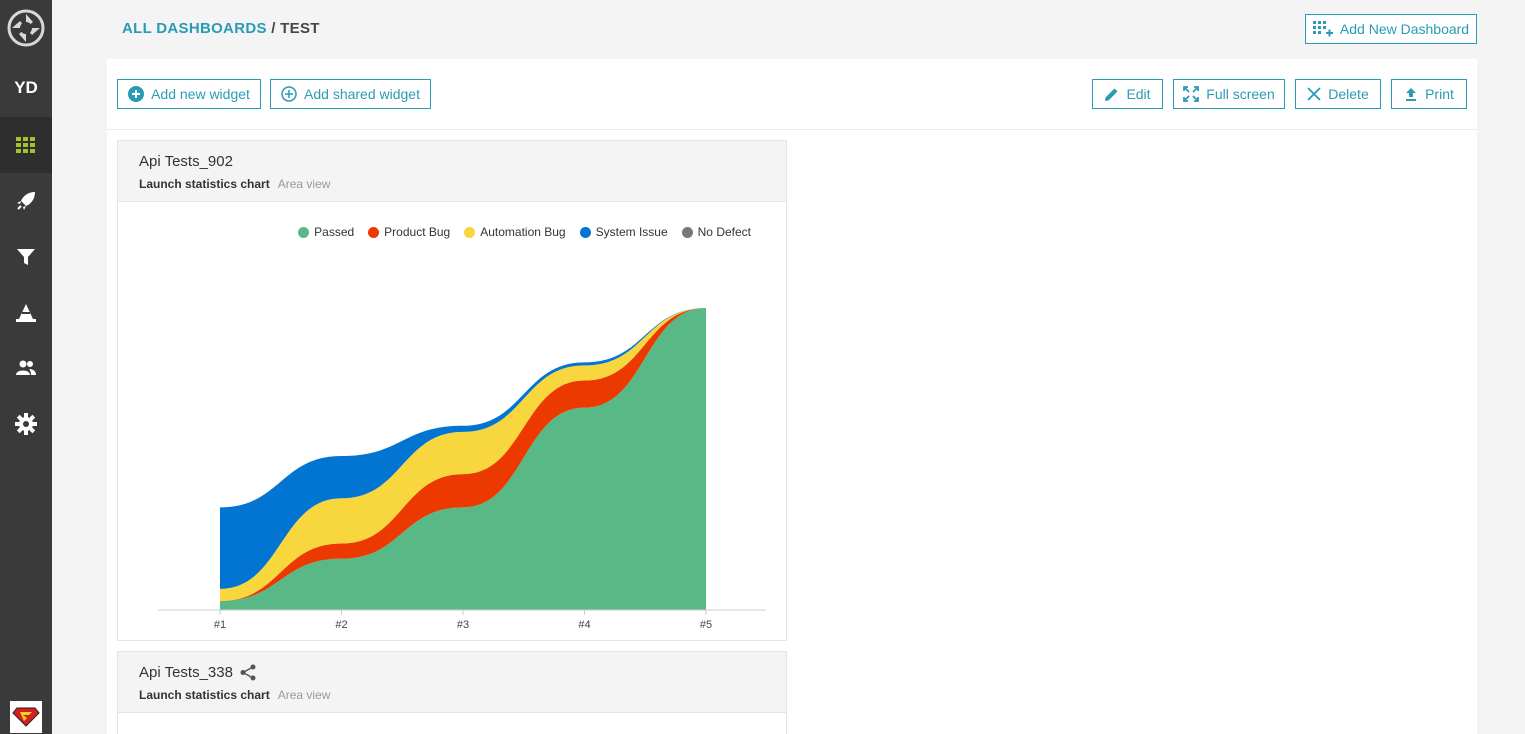 The image size is (1525, 734). What do you see at coordinates (1240, 94) in the screenshot?
I see `full-screen-label: Full screen` at bounding box center [1240, 94].